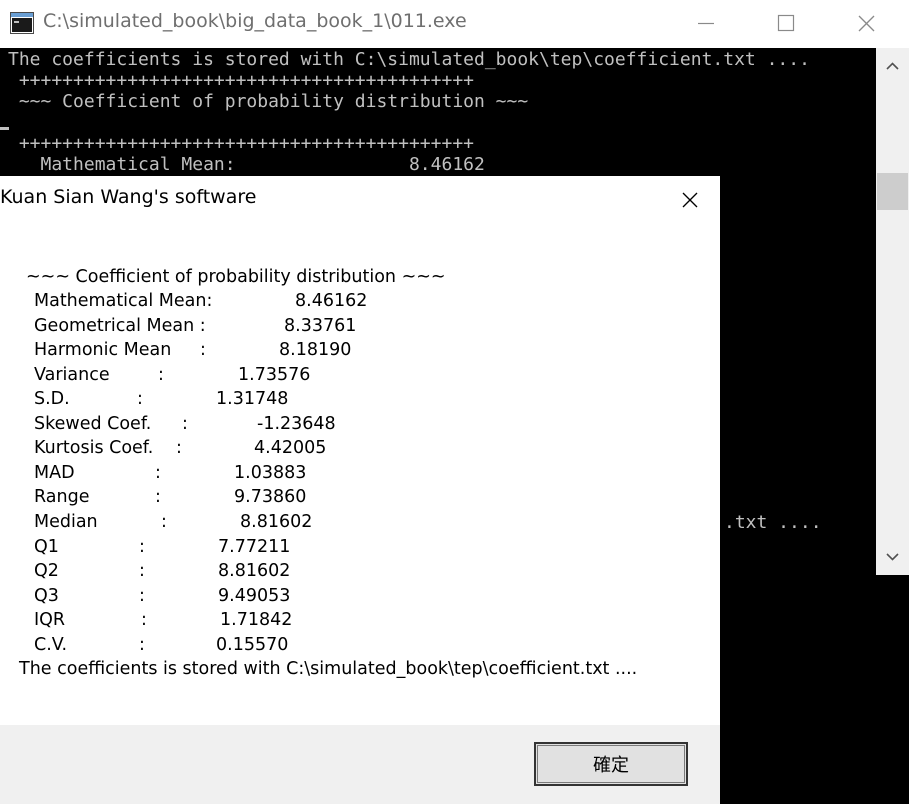  I want to click on maximize-icon, so click(786, 23).